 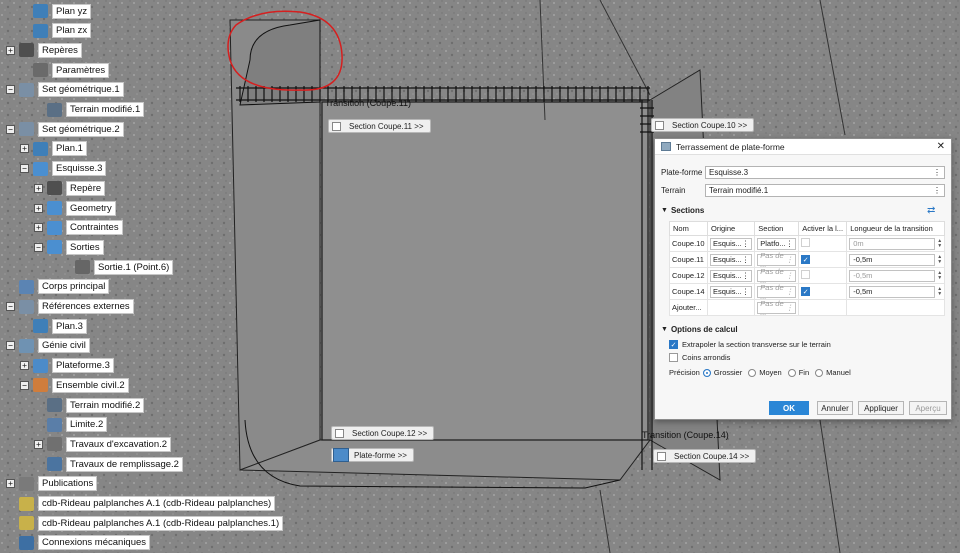 What do you see at coordinates (941, 146) in the screenshot?
I see `close-icon: ✕` at bounding box center [941, 146].